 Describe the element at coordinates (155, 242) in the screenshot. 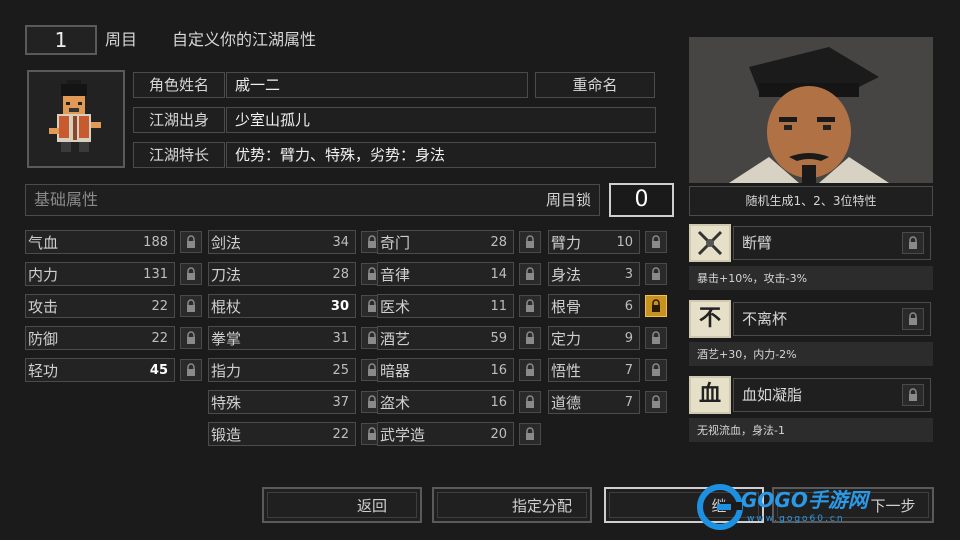

I see `attr-value: 188` at that location.